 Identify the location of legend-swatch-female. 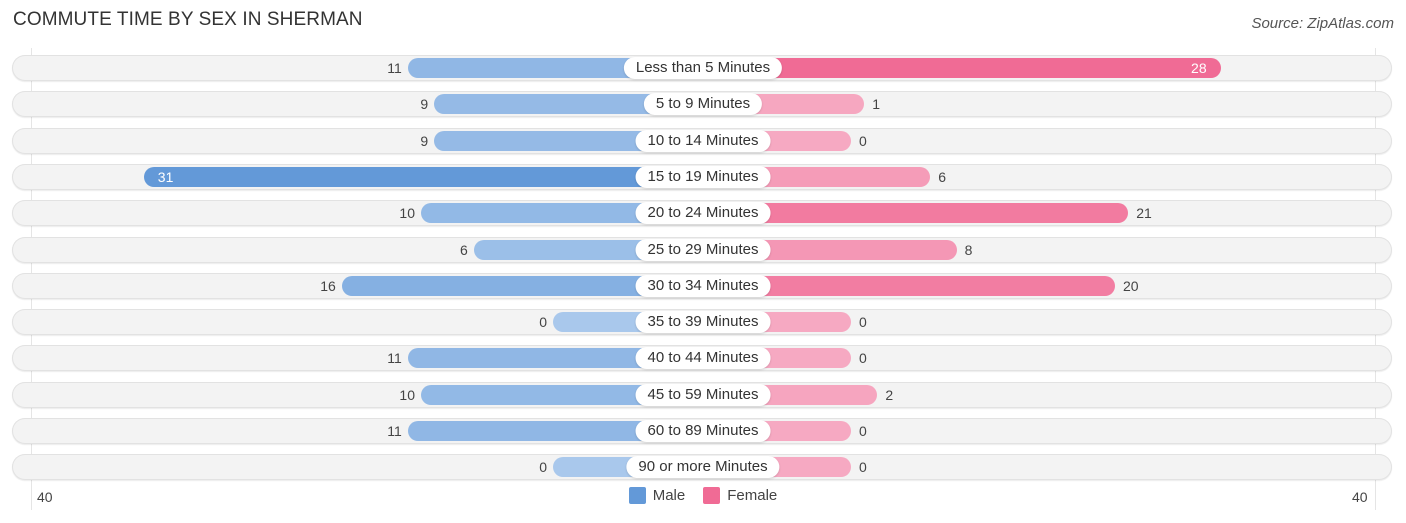
(712, 495).